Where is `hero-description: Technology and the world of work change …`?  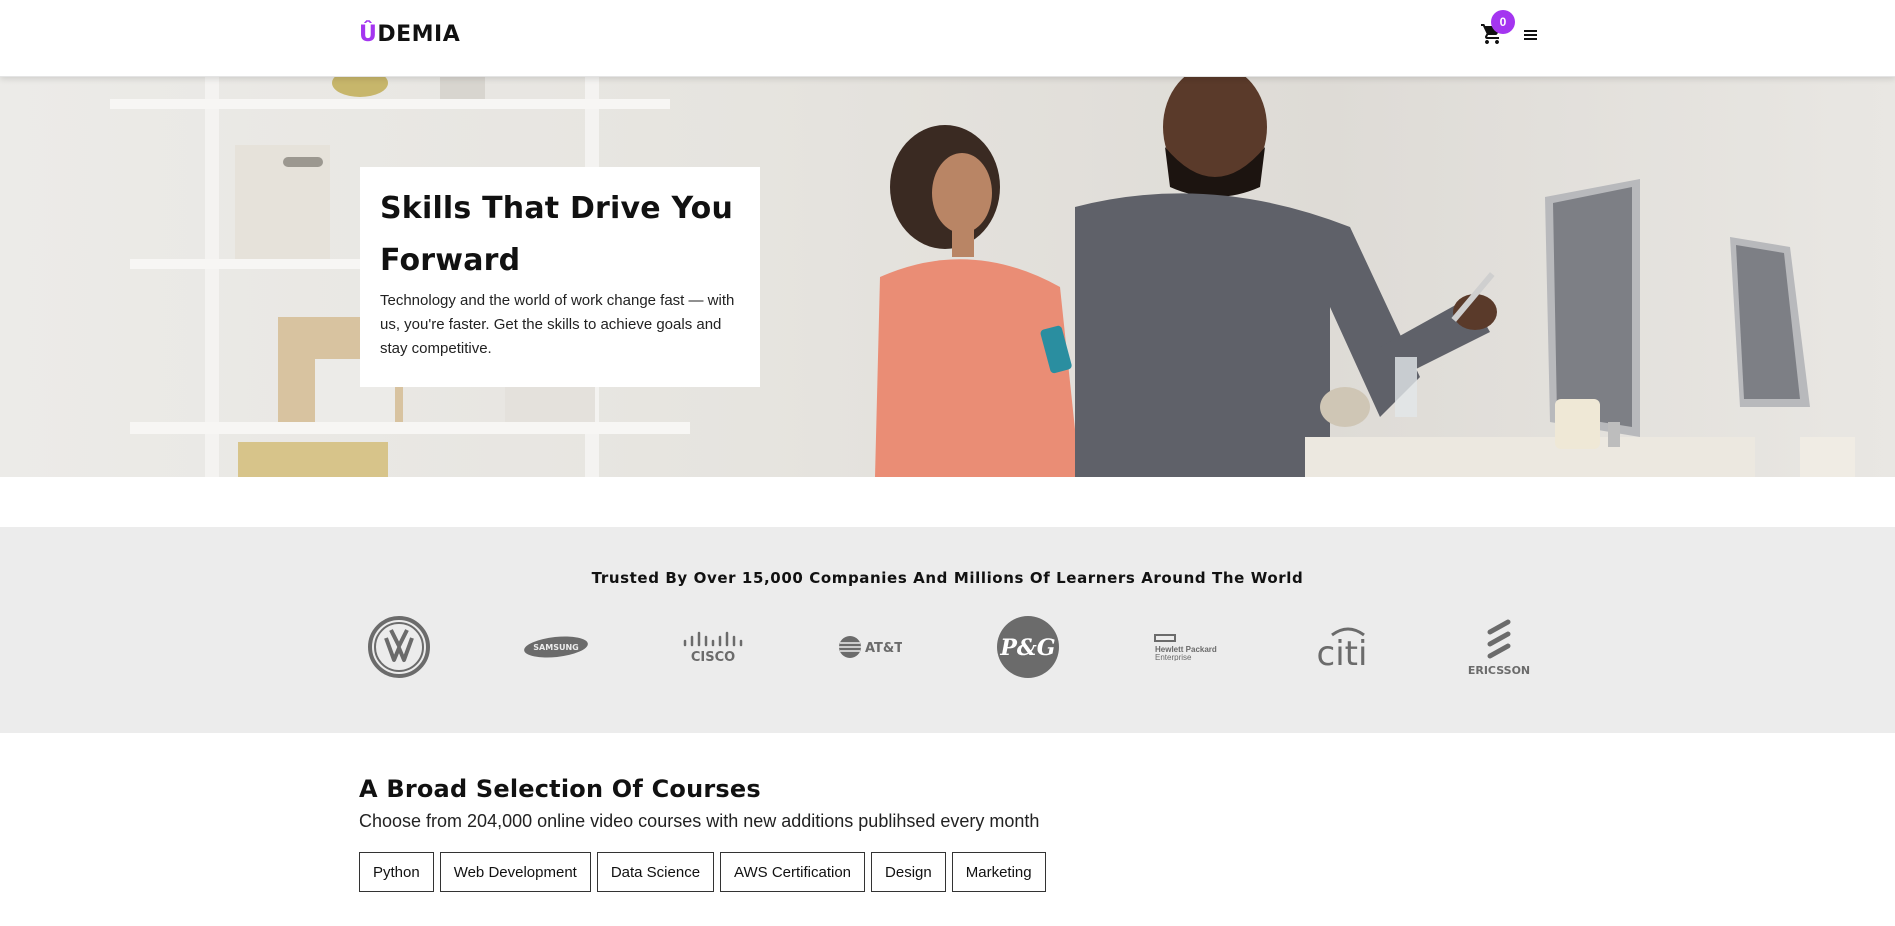 hero-description: Technology and the world of work change … is located at coordinates (557, 324).